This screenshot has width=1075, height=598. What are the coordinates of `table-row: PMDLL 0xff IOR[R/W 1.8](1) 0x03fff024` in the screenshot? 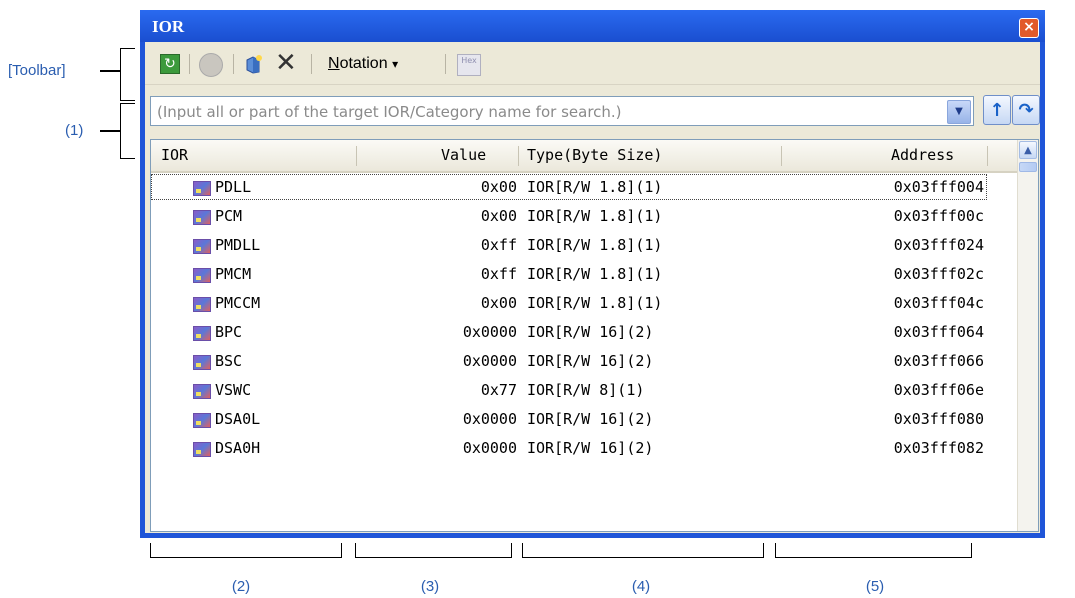 It's located at (585, 245).